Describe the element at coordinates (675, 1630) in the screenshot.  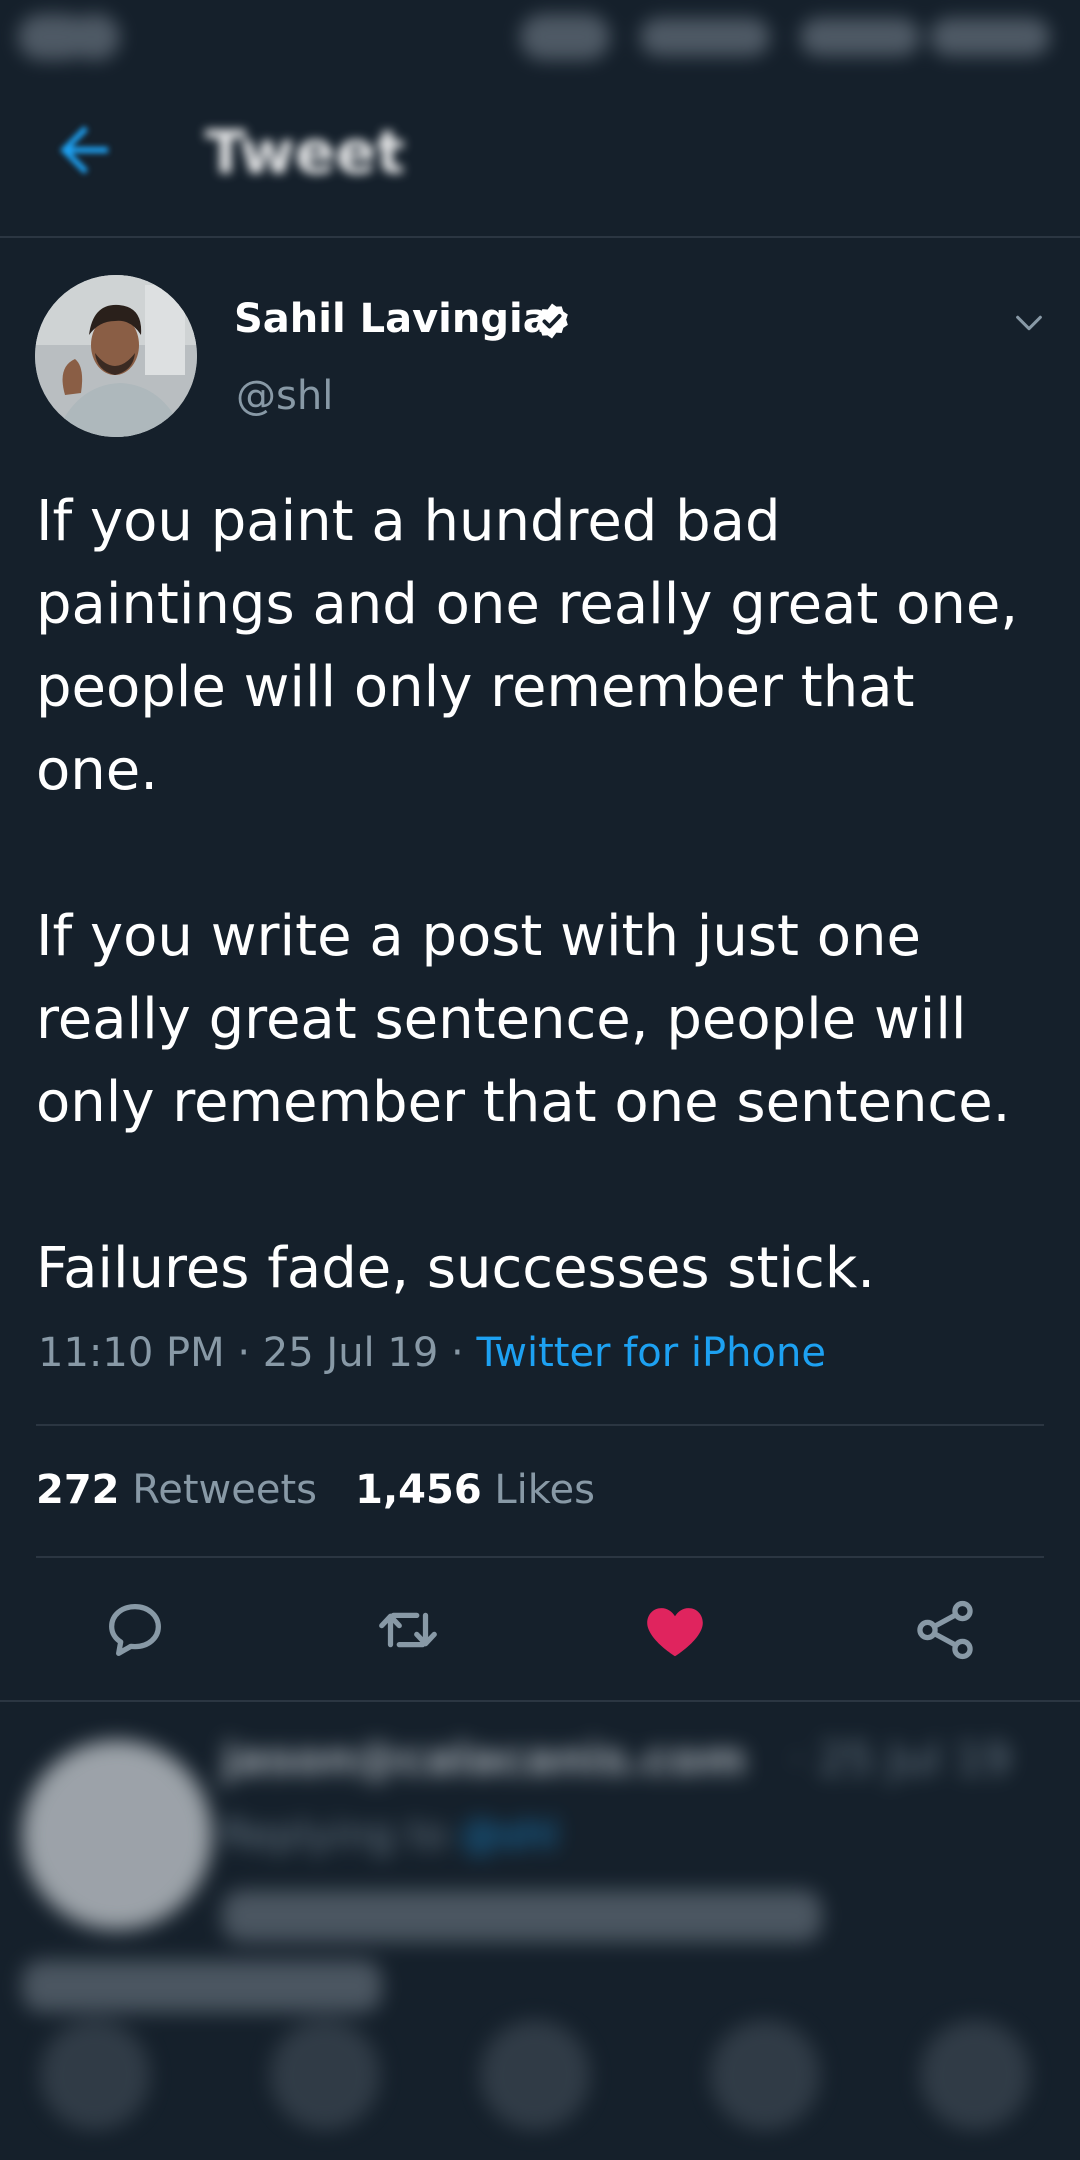
I see `like-heart-icon` at that location.